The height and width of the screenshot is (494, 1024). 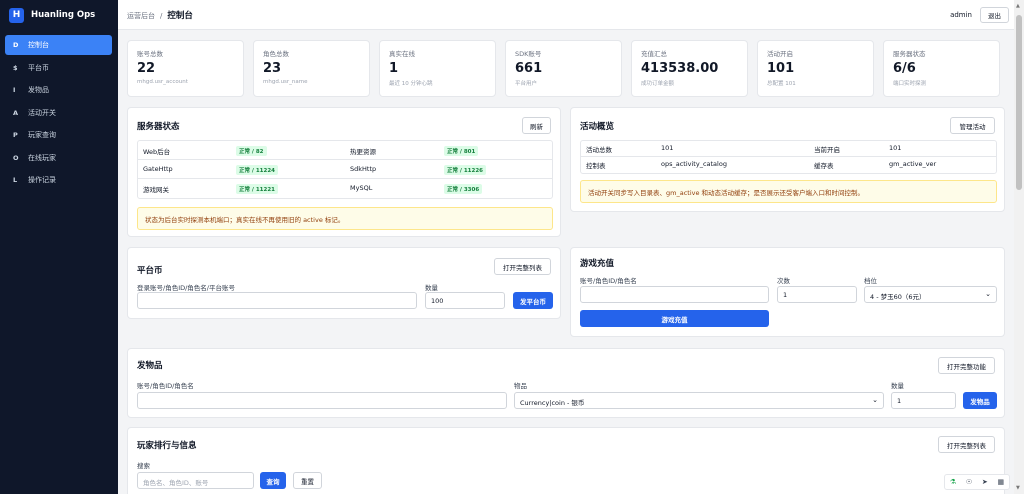 What do you see at coordinates (674, 318) in the screenshot?
I see `game-recharge-button: 游戏充值` at bounding box center [674, 318].